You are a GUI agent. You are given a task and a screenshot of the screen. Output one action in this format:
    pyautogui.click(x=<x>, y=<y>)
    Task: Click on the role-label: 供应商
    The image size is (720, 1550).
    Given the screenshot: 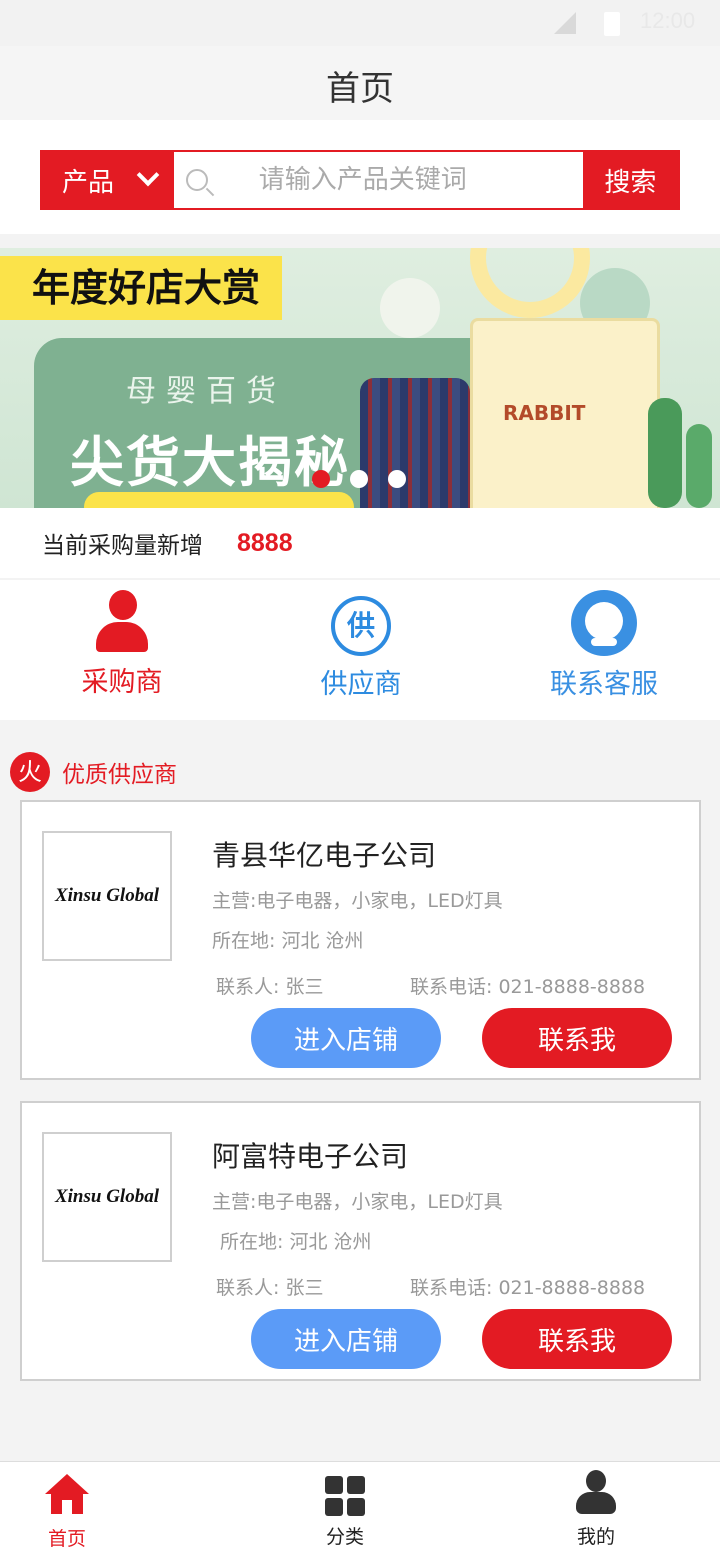 What is the action you would take?
    pyautogui.click(x=361, y=684)
    